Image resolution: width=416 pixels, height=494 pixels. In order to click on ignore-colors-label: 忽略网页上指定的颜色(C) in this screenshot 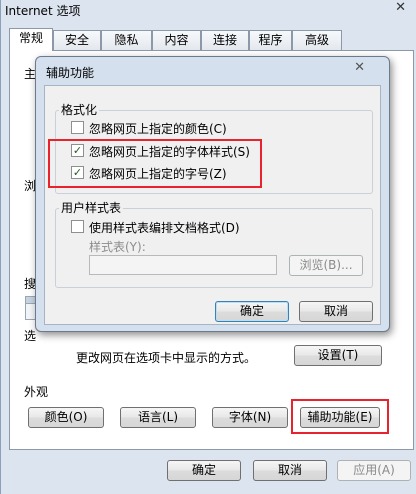, I will do `click(158, 129)`.